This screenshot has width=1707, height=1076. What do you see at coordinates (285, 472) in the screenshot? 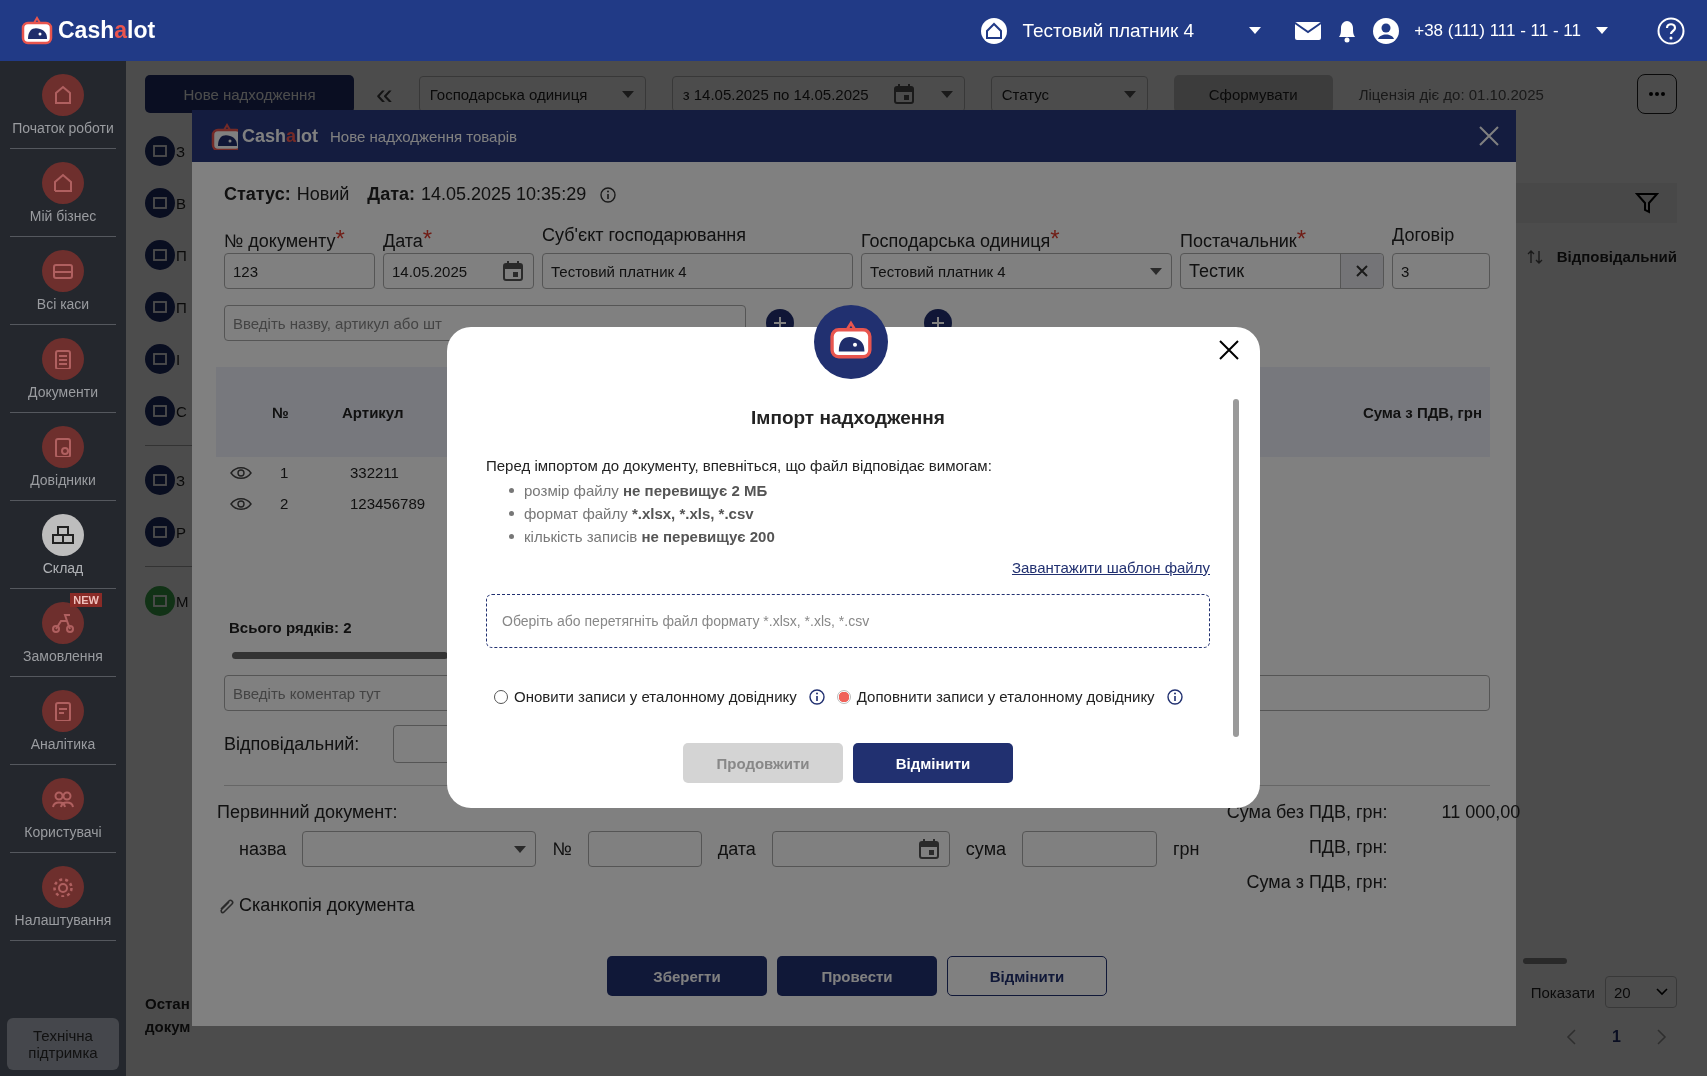
I see `table-cell-text: 1` at bounding box center [285, 472].